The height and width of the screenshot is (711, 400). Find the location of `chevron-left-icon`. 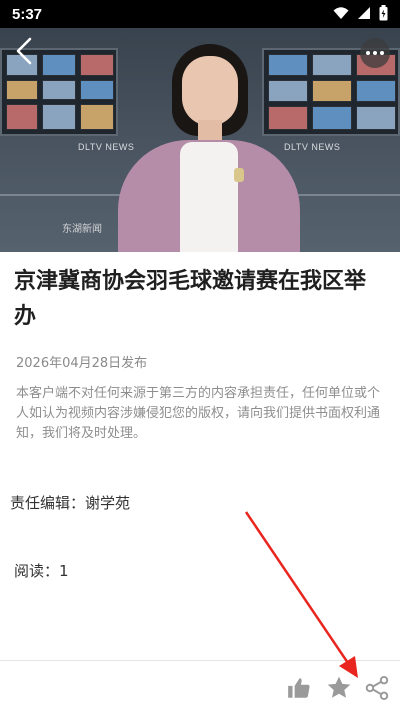

chevron-left-icon is located at coordinates (24, 51).